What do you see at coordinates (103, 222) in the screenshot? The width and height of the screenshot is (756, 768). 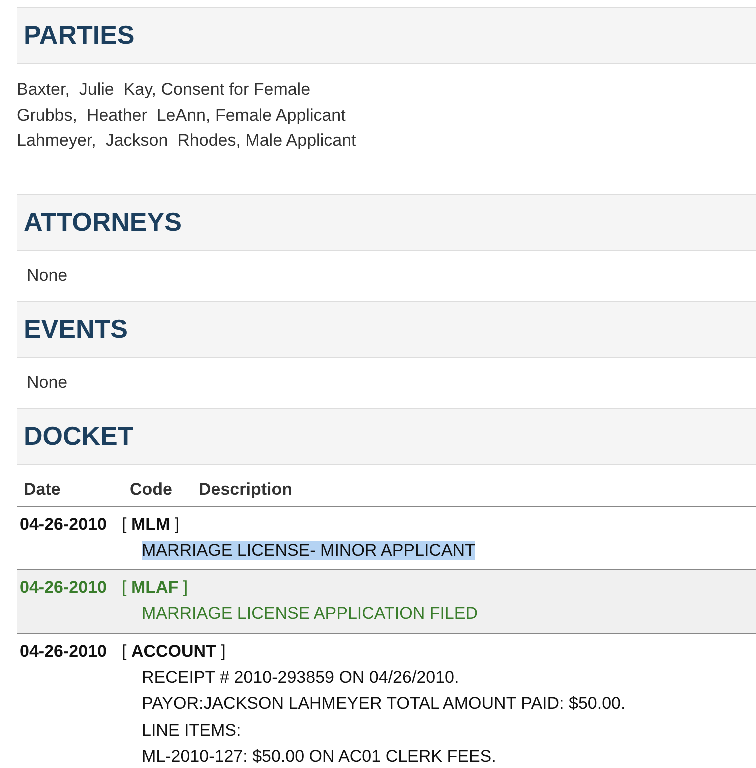 I see `section-title: ATTORNEYS` at bounding box center [103, 222].